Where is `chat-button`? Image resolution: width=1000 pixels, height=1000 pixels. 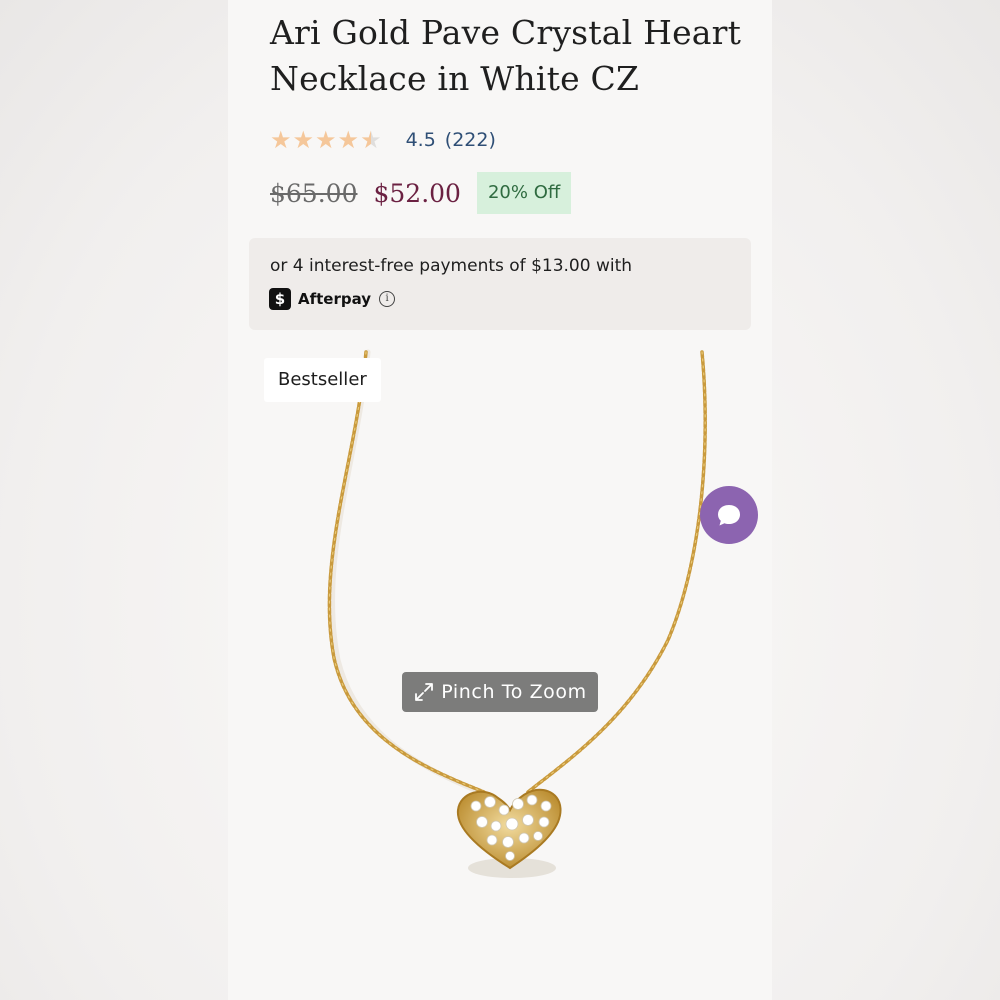 chat-button is located at coordinates (729, 515).